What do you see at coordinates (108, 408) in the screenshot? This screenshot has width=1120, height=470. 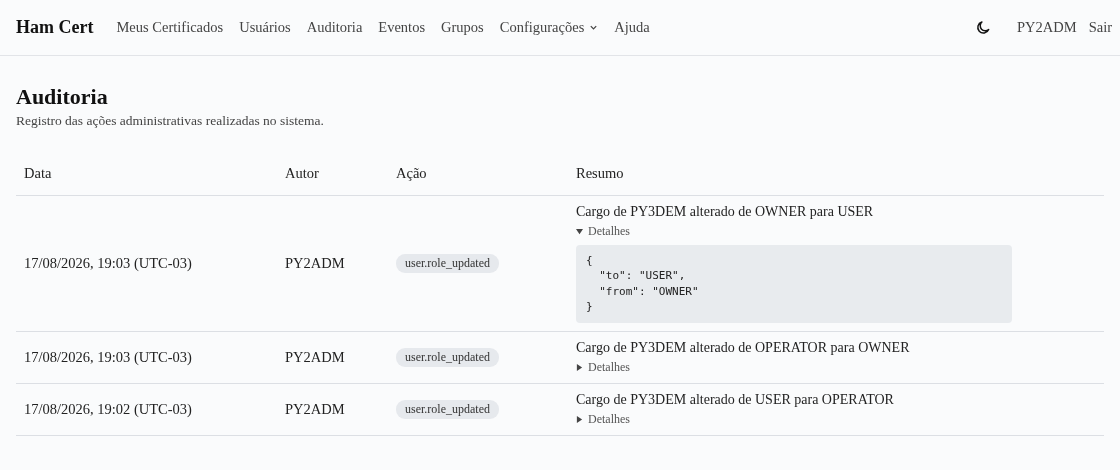 I see `date-text: 17/08/2026, 19:02 (UTC-03)` at bounding box center [108, 408].